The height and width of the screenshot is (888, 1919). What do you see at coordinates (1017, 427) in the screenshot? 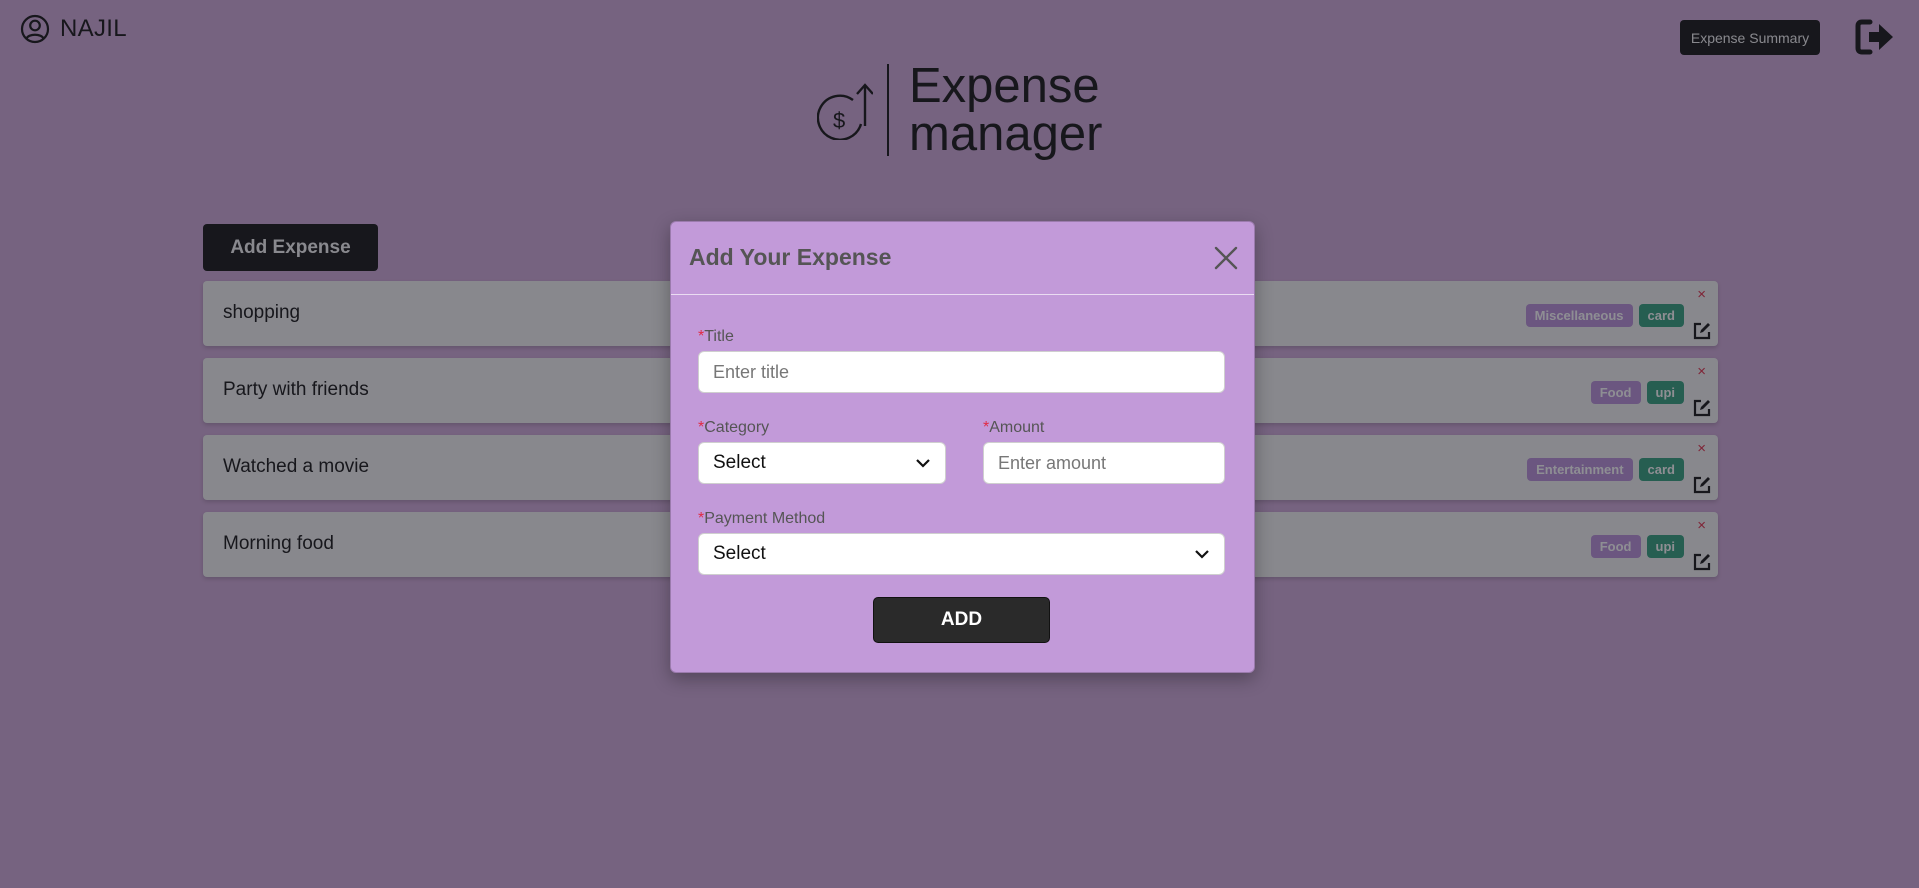
I see `amount-label-text: Amount` at bounding box center [1017, 427].